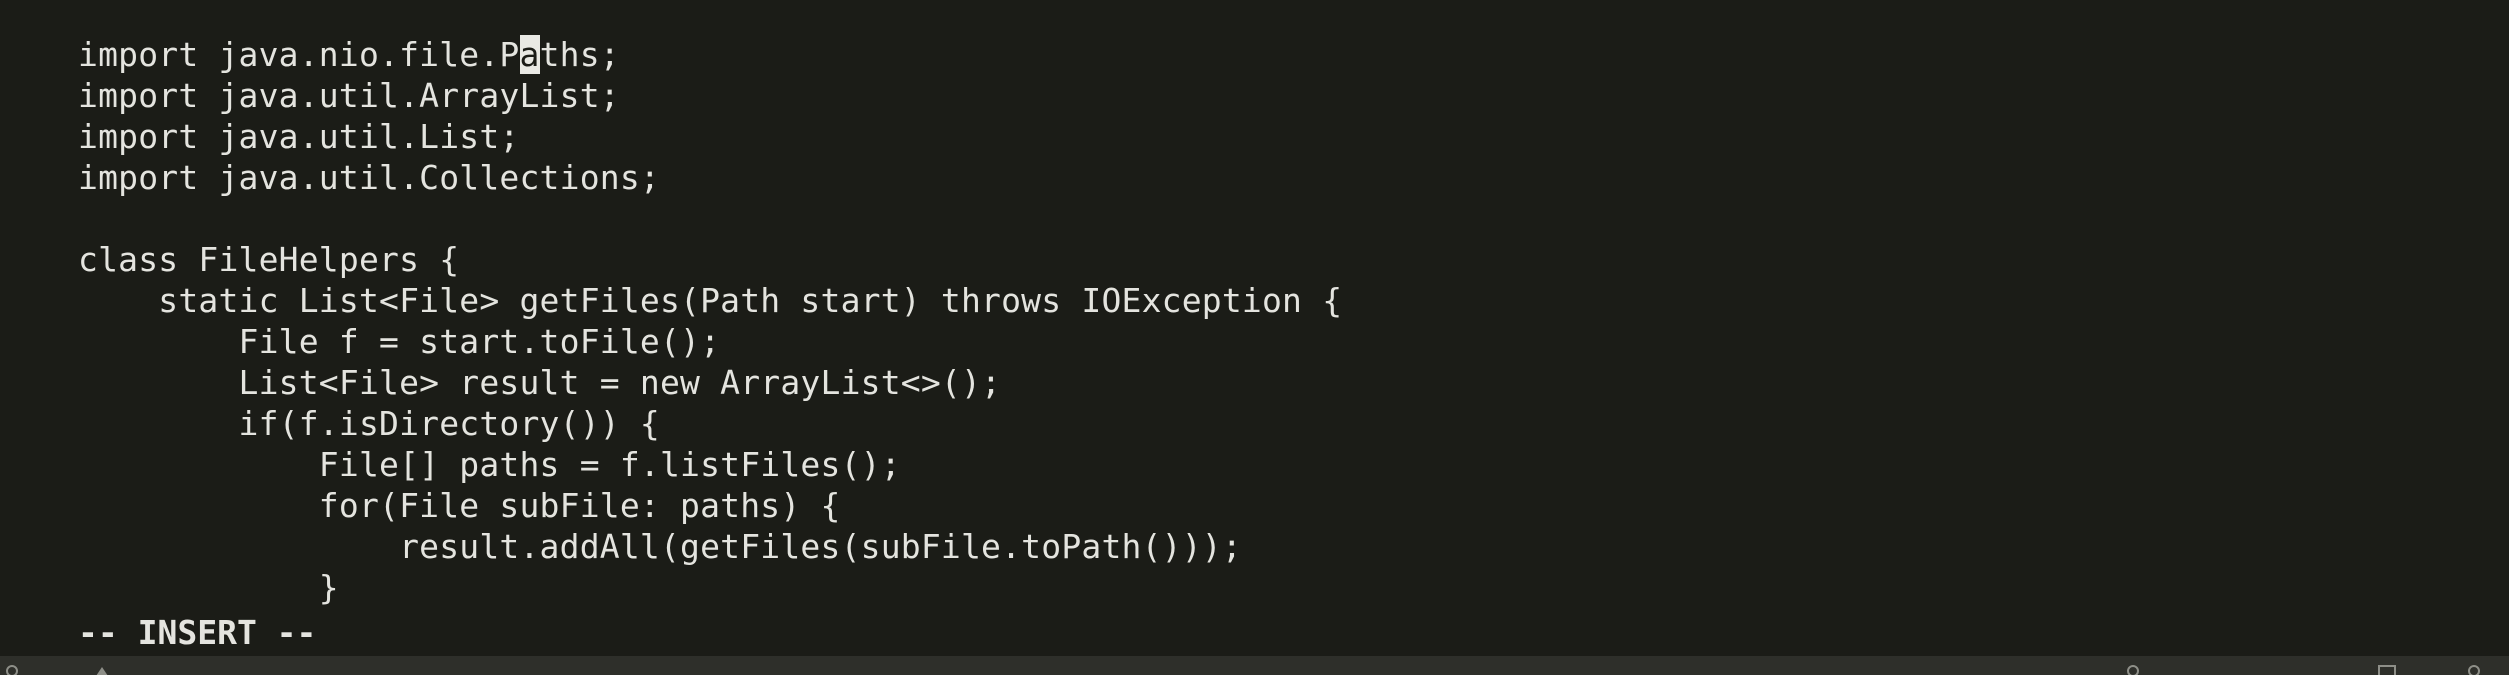 The height and width of the screenshot is (675, 2509). What do you see at coordinates (1268, 54) in the screenshot?
I see `code-line-1: import java.nio.file.Paths;` at bounding box center [1268, 54].